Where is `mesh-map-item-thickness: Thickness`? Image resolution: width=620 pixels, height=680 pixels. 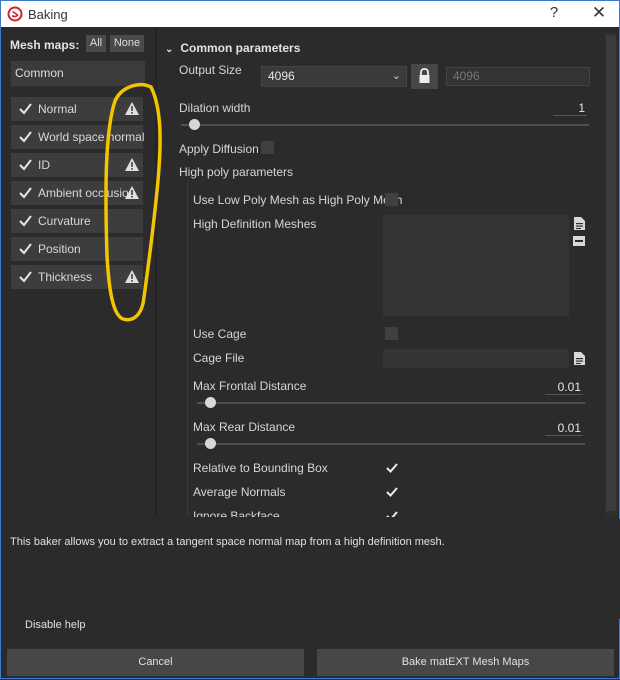 mesh-map-item-thickness: Thickness is located at coordinates (77, 277).